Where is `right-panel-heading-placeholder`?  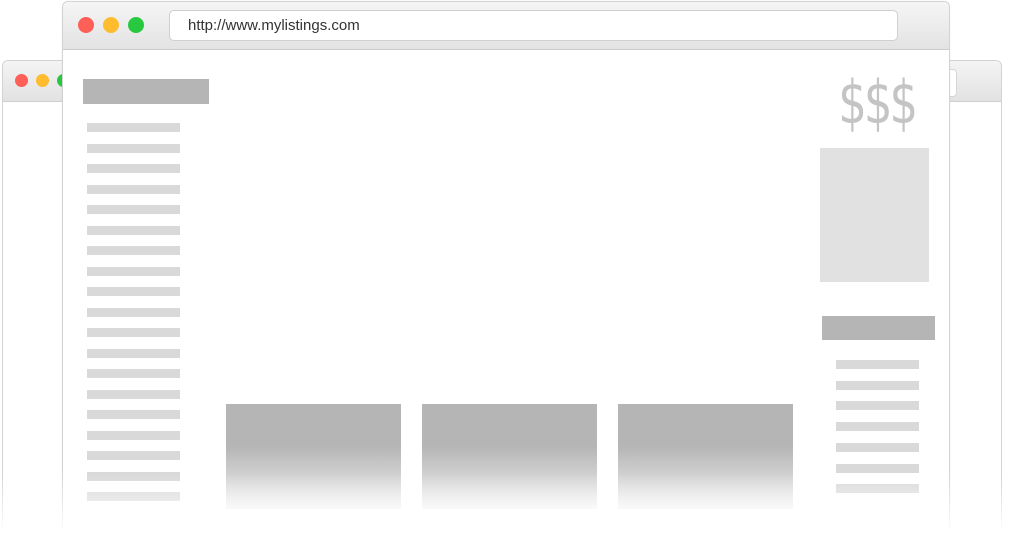
right-panel-heading-placeholder is located at coordinates (878, 328).